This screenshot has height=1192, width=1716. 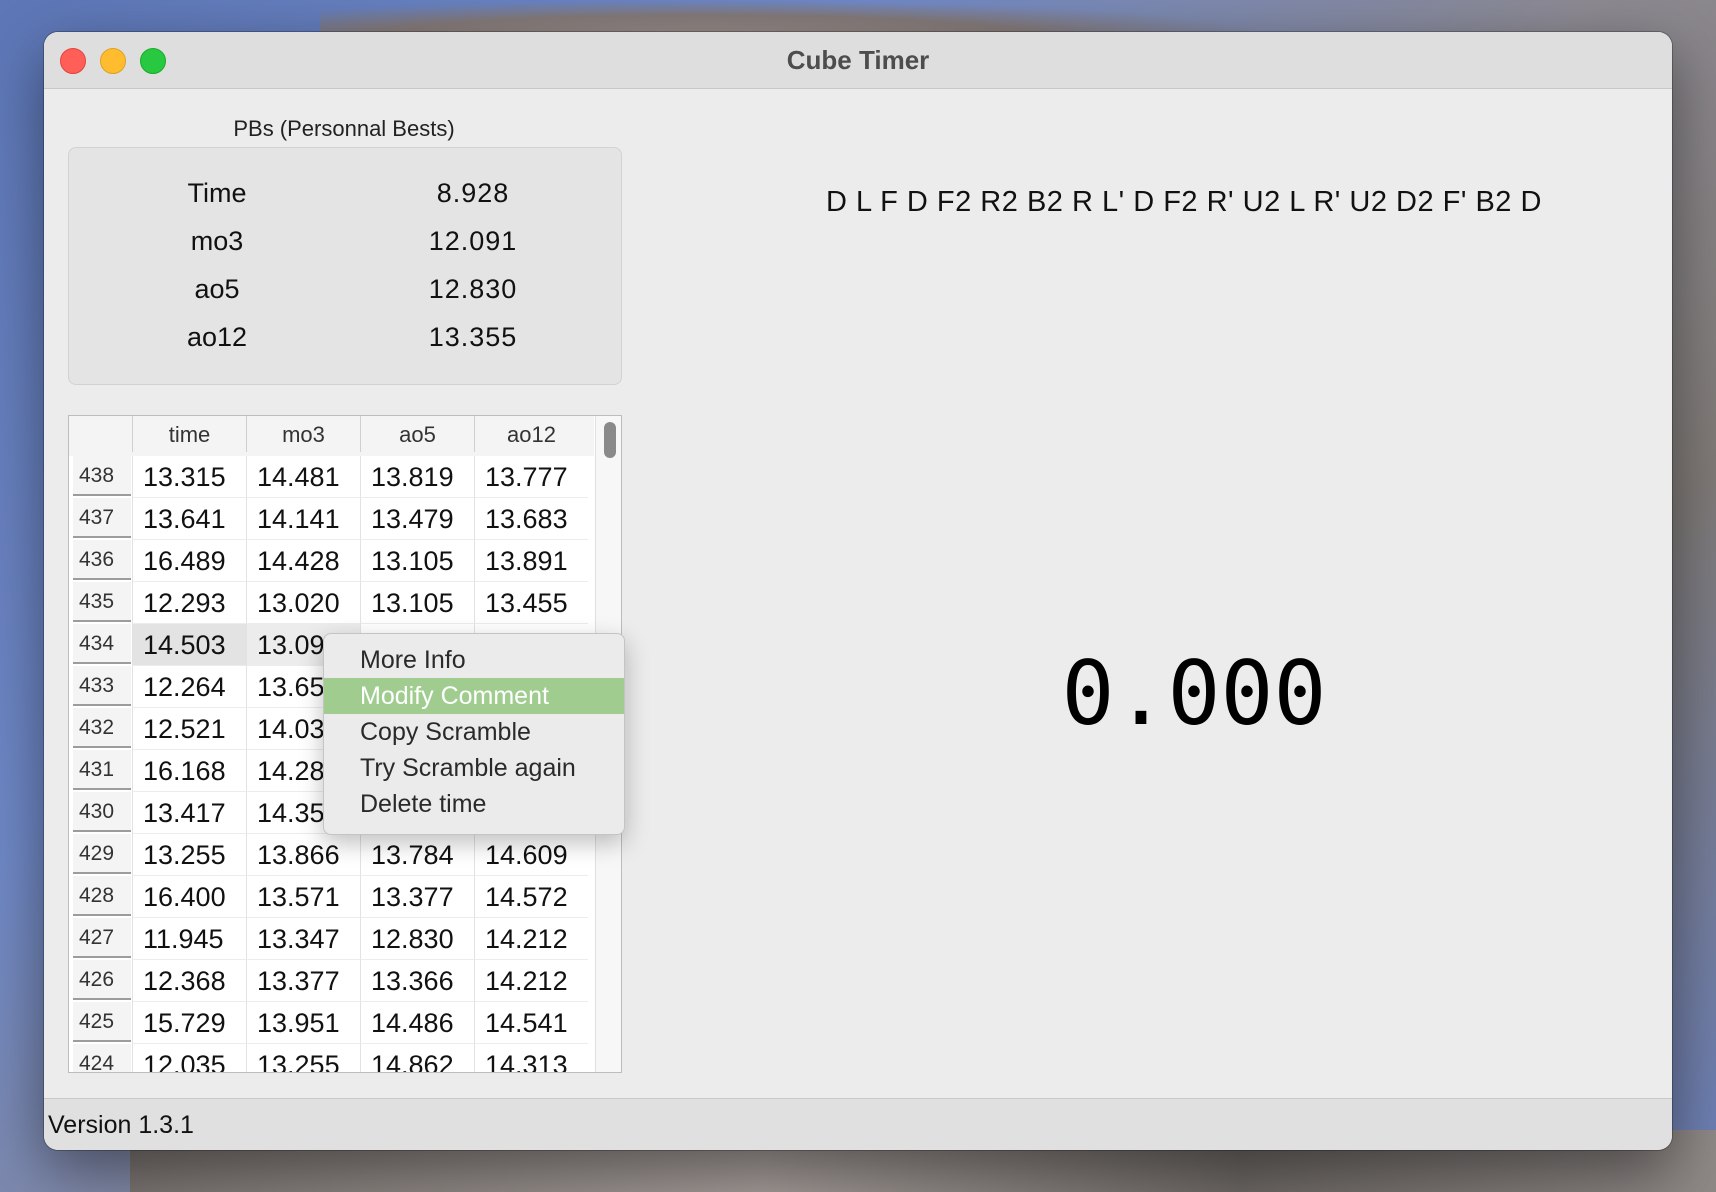 I want to click on table-cell-ao12: 13.455, so click(x=531, y=603).